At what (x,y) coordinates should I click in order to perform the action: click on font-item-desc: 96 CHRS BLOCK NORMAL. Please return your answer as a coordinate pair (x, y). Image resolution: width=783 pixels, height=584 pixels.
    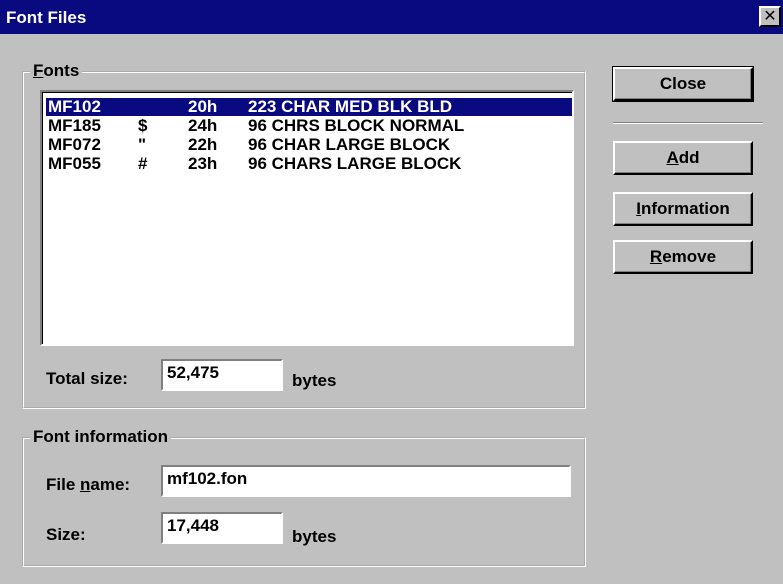
    Looking at the image, I should click on (356, 125).